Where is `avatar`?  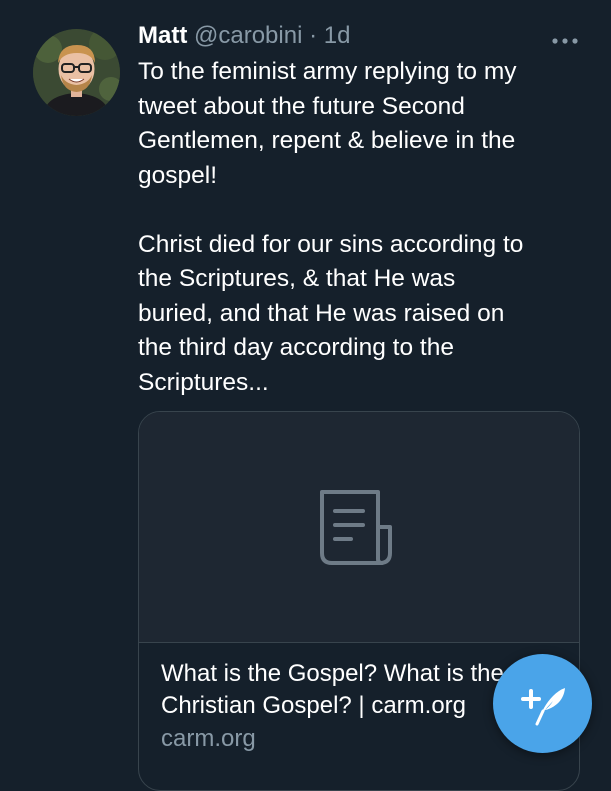
avatar is located at coordinates (76, 72).